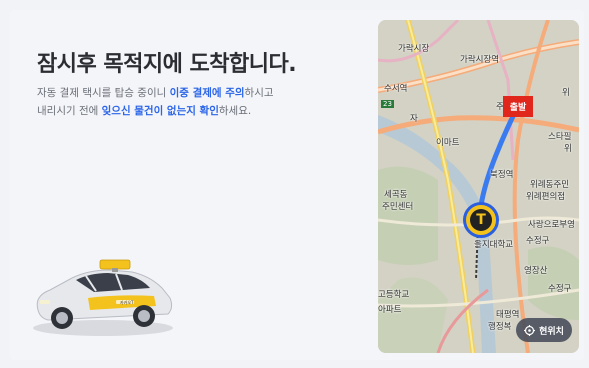 The width and height of the screenshot is (589, 368). I want to click on description-line-2: 내리시기 전에 잊으신 물건이 없는지 확인하세요., so click(144, 111).